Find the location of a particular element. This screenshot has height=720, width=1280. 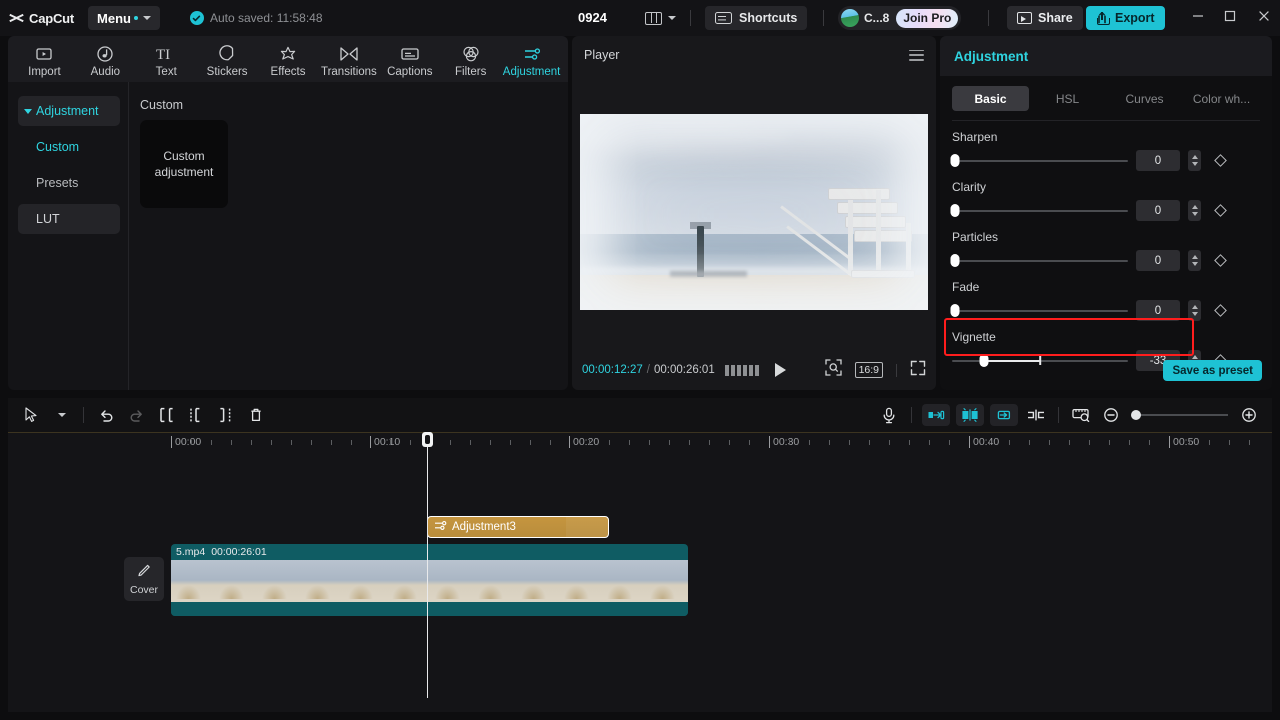

timeline-toolbar is located at coordinates (640, 415).